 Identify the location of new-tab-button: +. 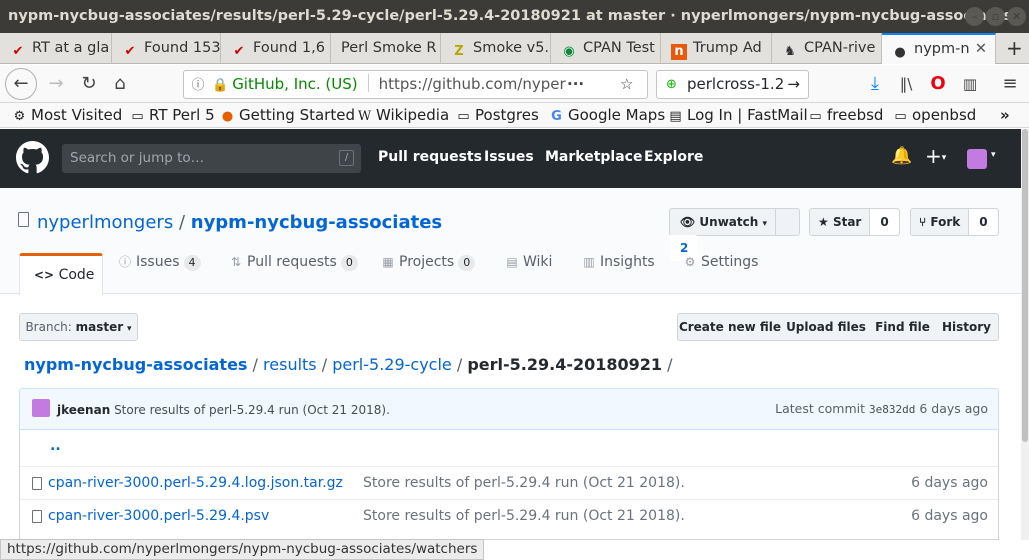
(1013, 48).